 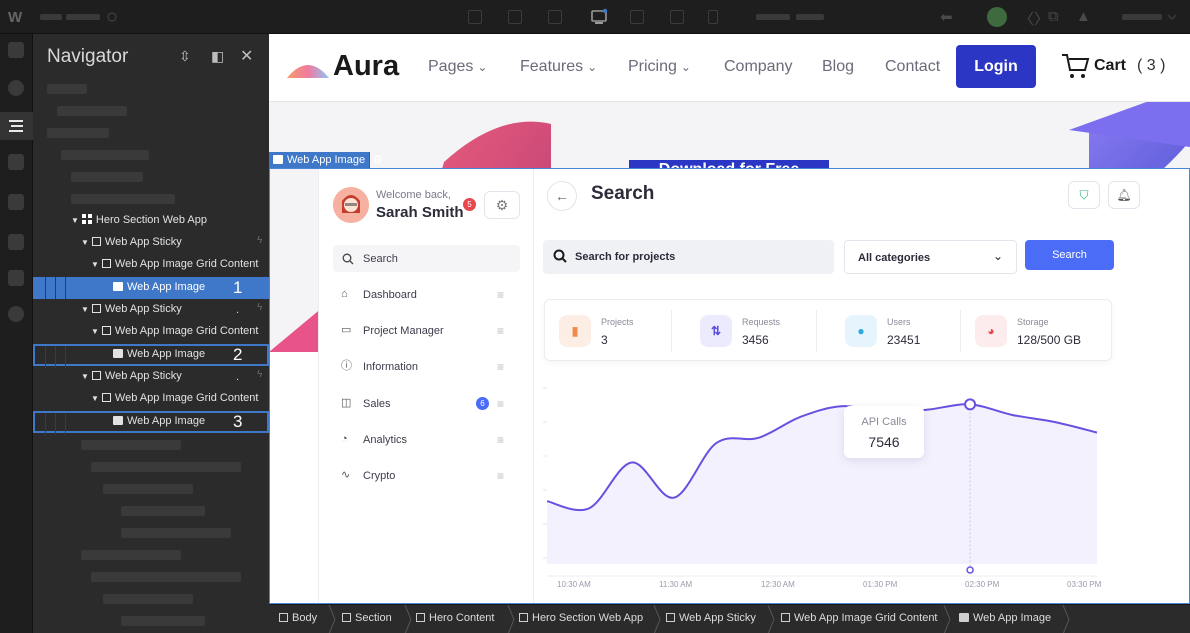 What do you see at coordinates (1083, 16) in the screenshot?
I see `warning-icon: ▲` at bounding box center [1083, 16].